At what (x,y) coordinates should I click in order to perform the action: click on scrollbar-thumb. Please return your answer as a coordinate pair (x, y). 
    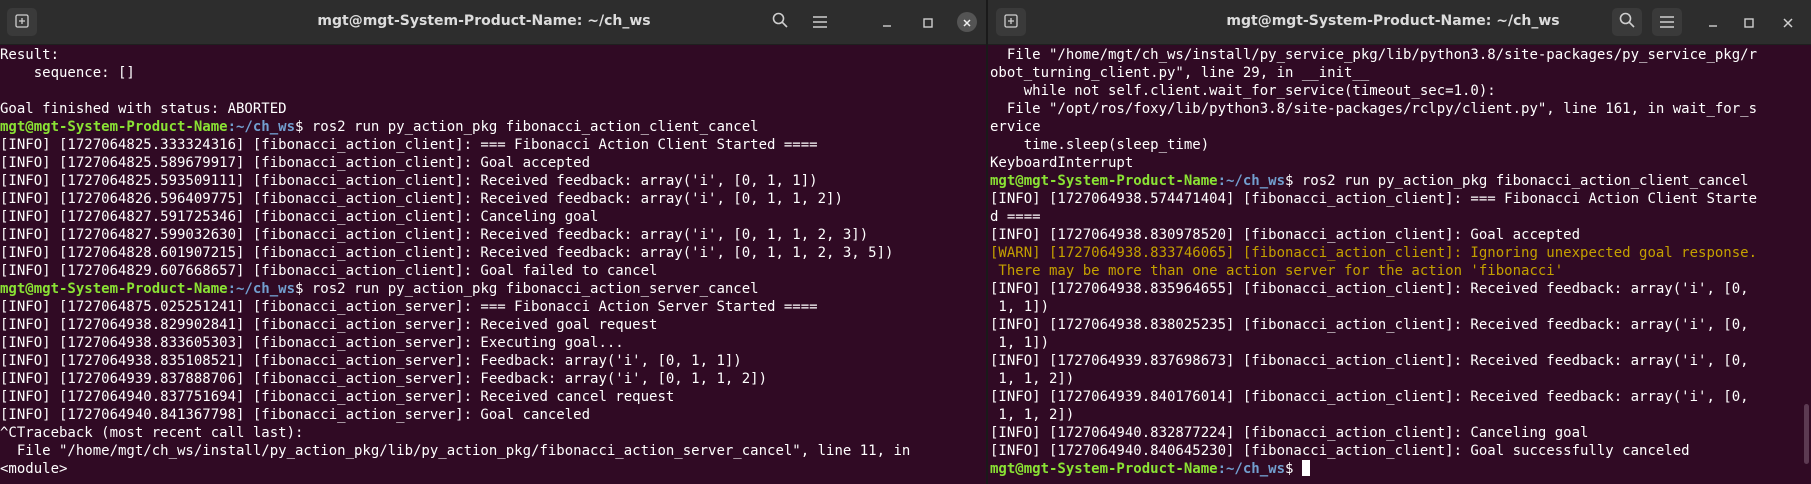
    Looking at the image, I should click on (1806, 434).